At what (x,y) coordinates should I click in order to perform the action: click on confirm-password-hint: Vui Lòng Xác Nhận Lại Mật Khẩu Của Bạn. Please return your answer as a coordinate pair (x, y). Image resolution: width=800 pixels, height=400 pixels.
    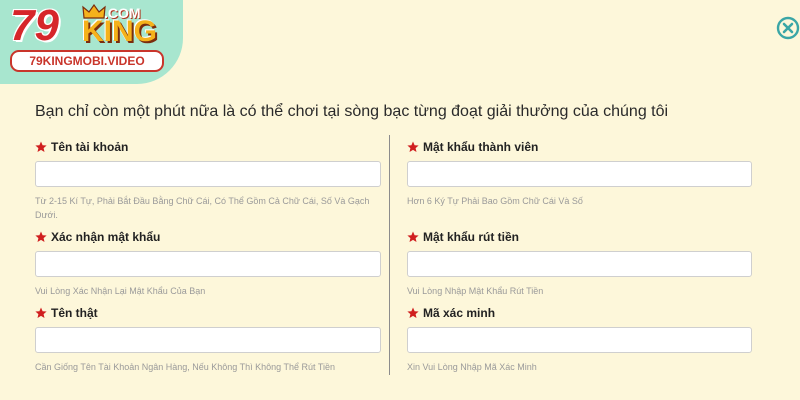
    Looking at the image, I should click on (120, 291).